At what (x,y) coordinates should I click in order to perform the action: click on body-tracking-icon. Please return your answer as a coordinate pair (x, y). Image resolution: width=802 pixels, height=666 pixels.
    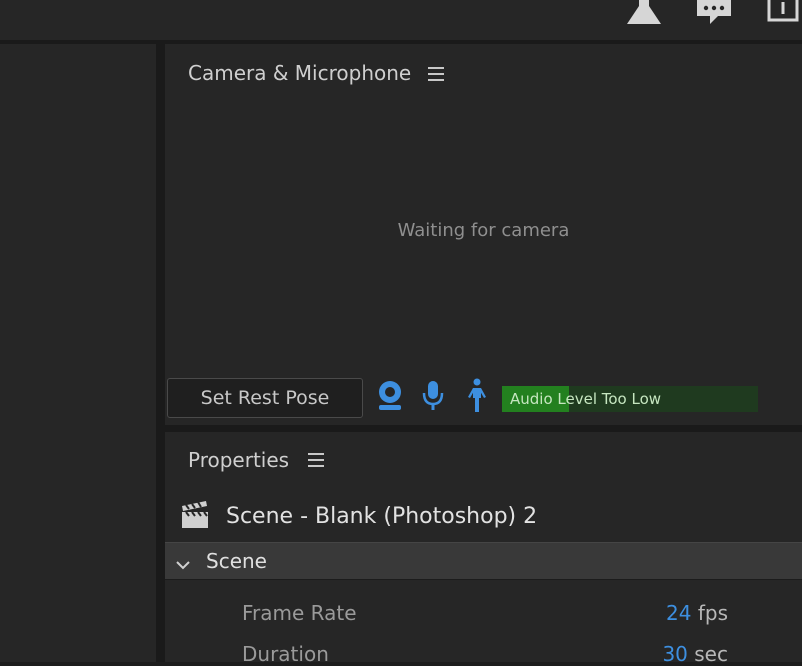
    Looking at the image, I should click on (477, 396).